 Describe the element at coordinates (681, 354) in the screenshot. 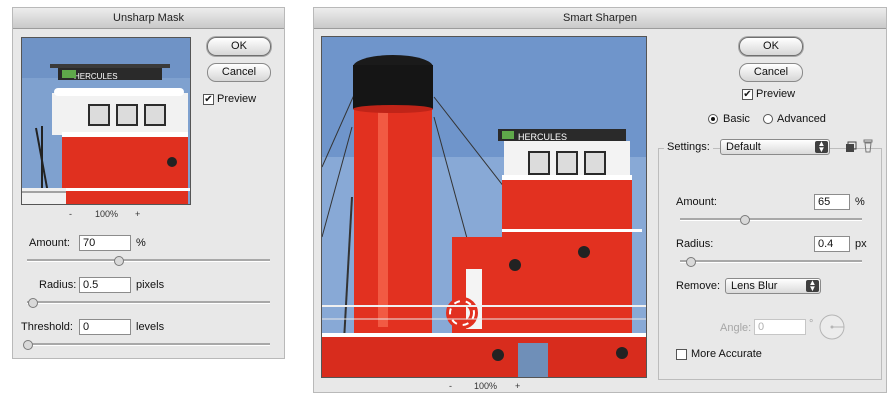

I see `more-accurate-checkbox` at that location.